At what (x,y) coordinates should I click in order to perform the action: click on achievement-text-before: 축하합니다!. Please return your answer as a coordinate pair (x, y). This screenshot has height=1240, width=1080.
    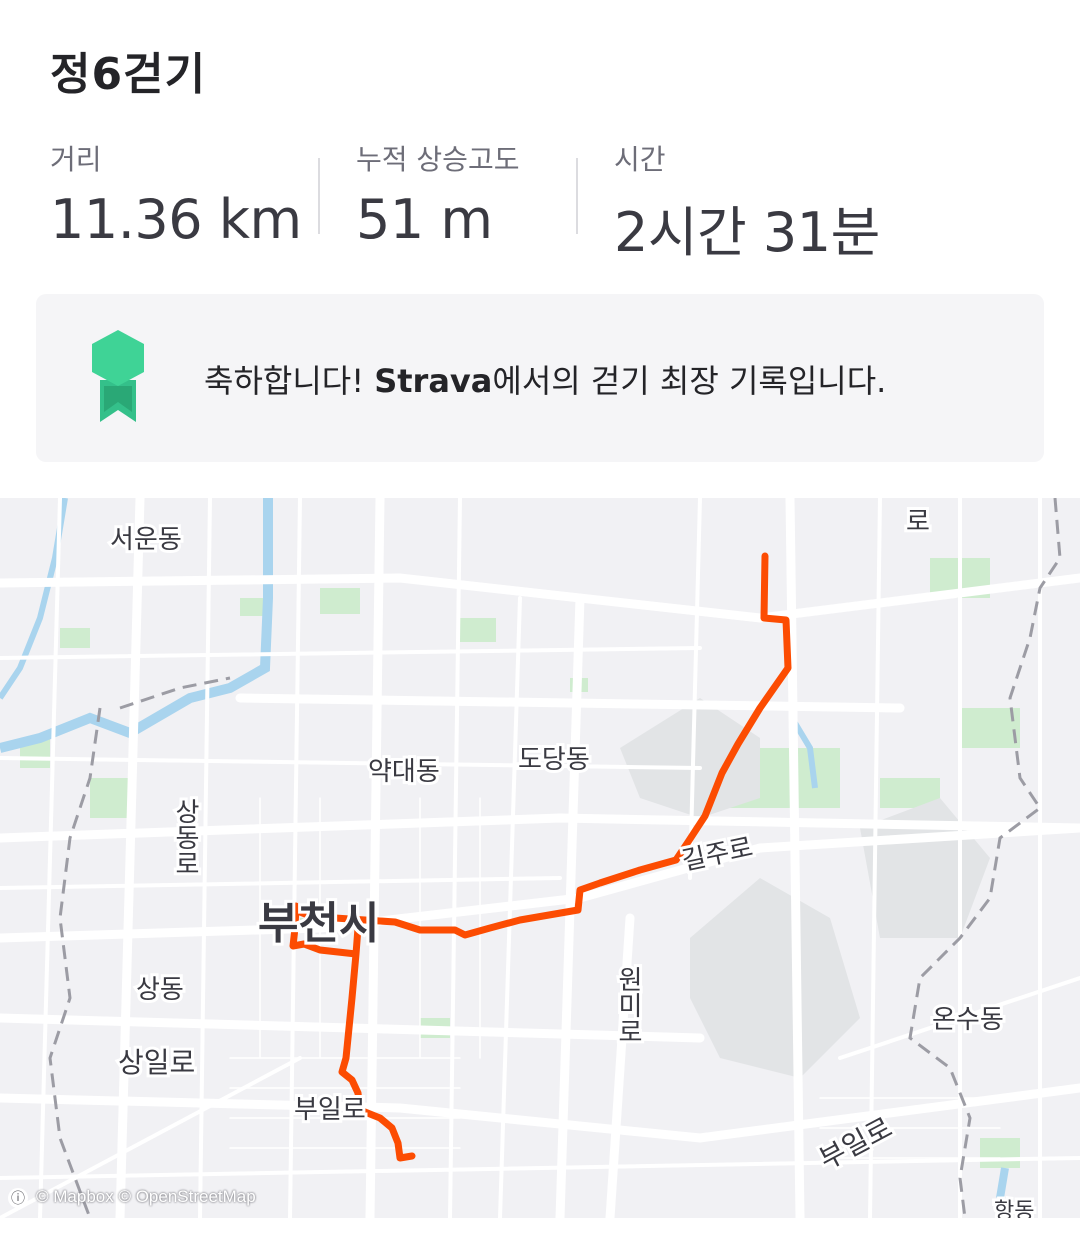
    Looking at the image, I should click on (289, 381).